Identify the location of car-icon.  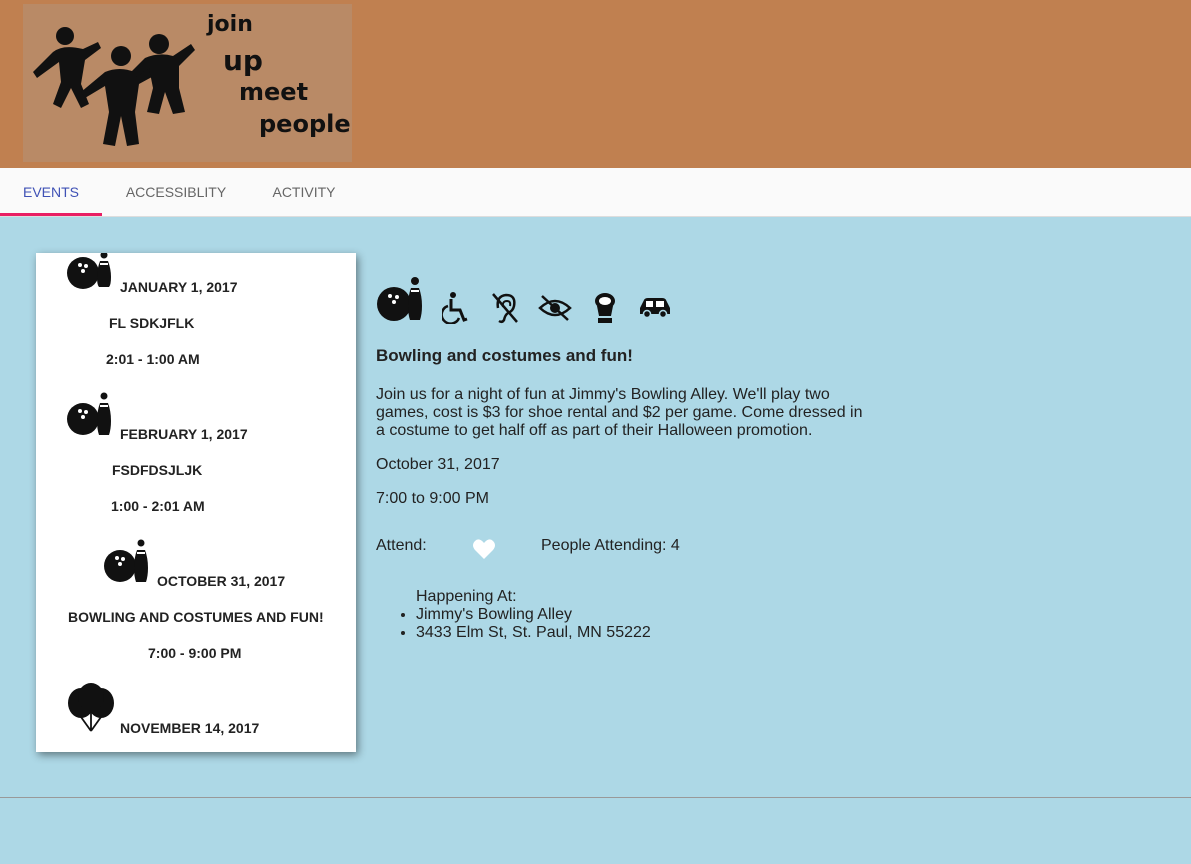
(655, 308).